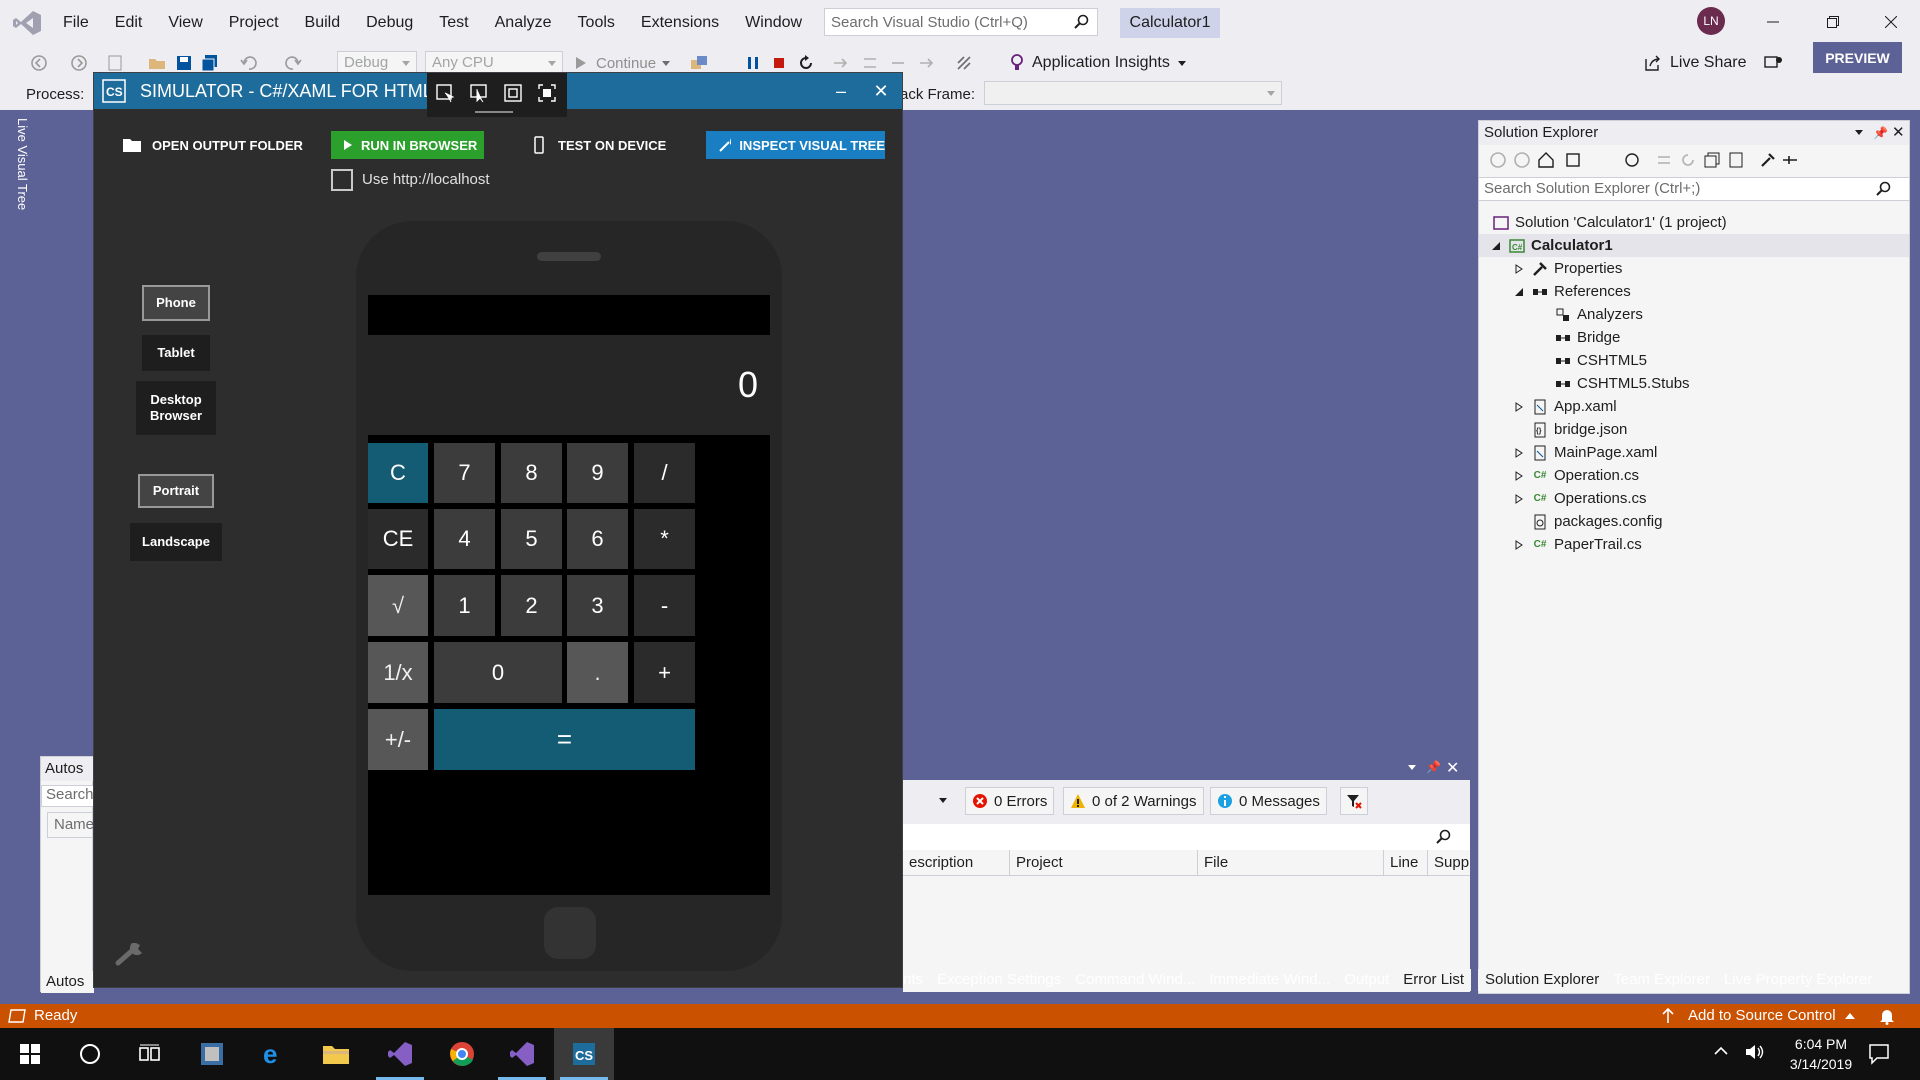 Image resolution: width=1920 pixels, height=1080 pixels. I want to click on key-3: 3, so click(597, 605).